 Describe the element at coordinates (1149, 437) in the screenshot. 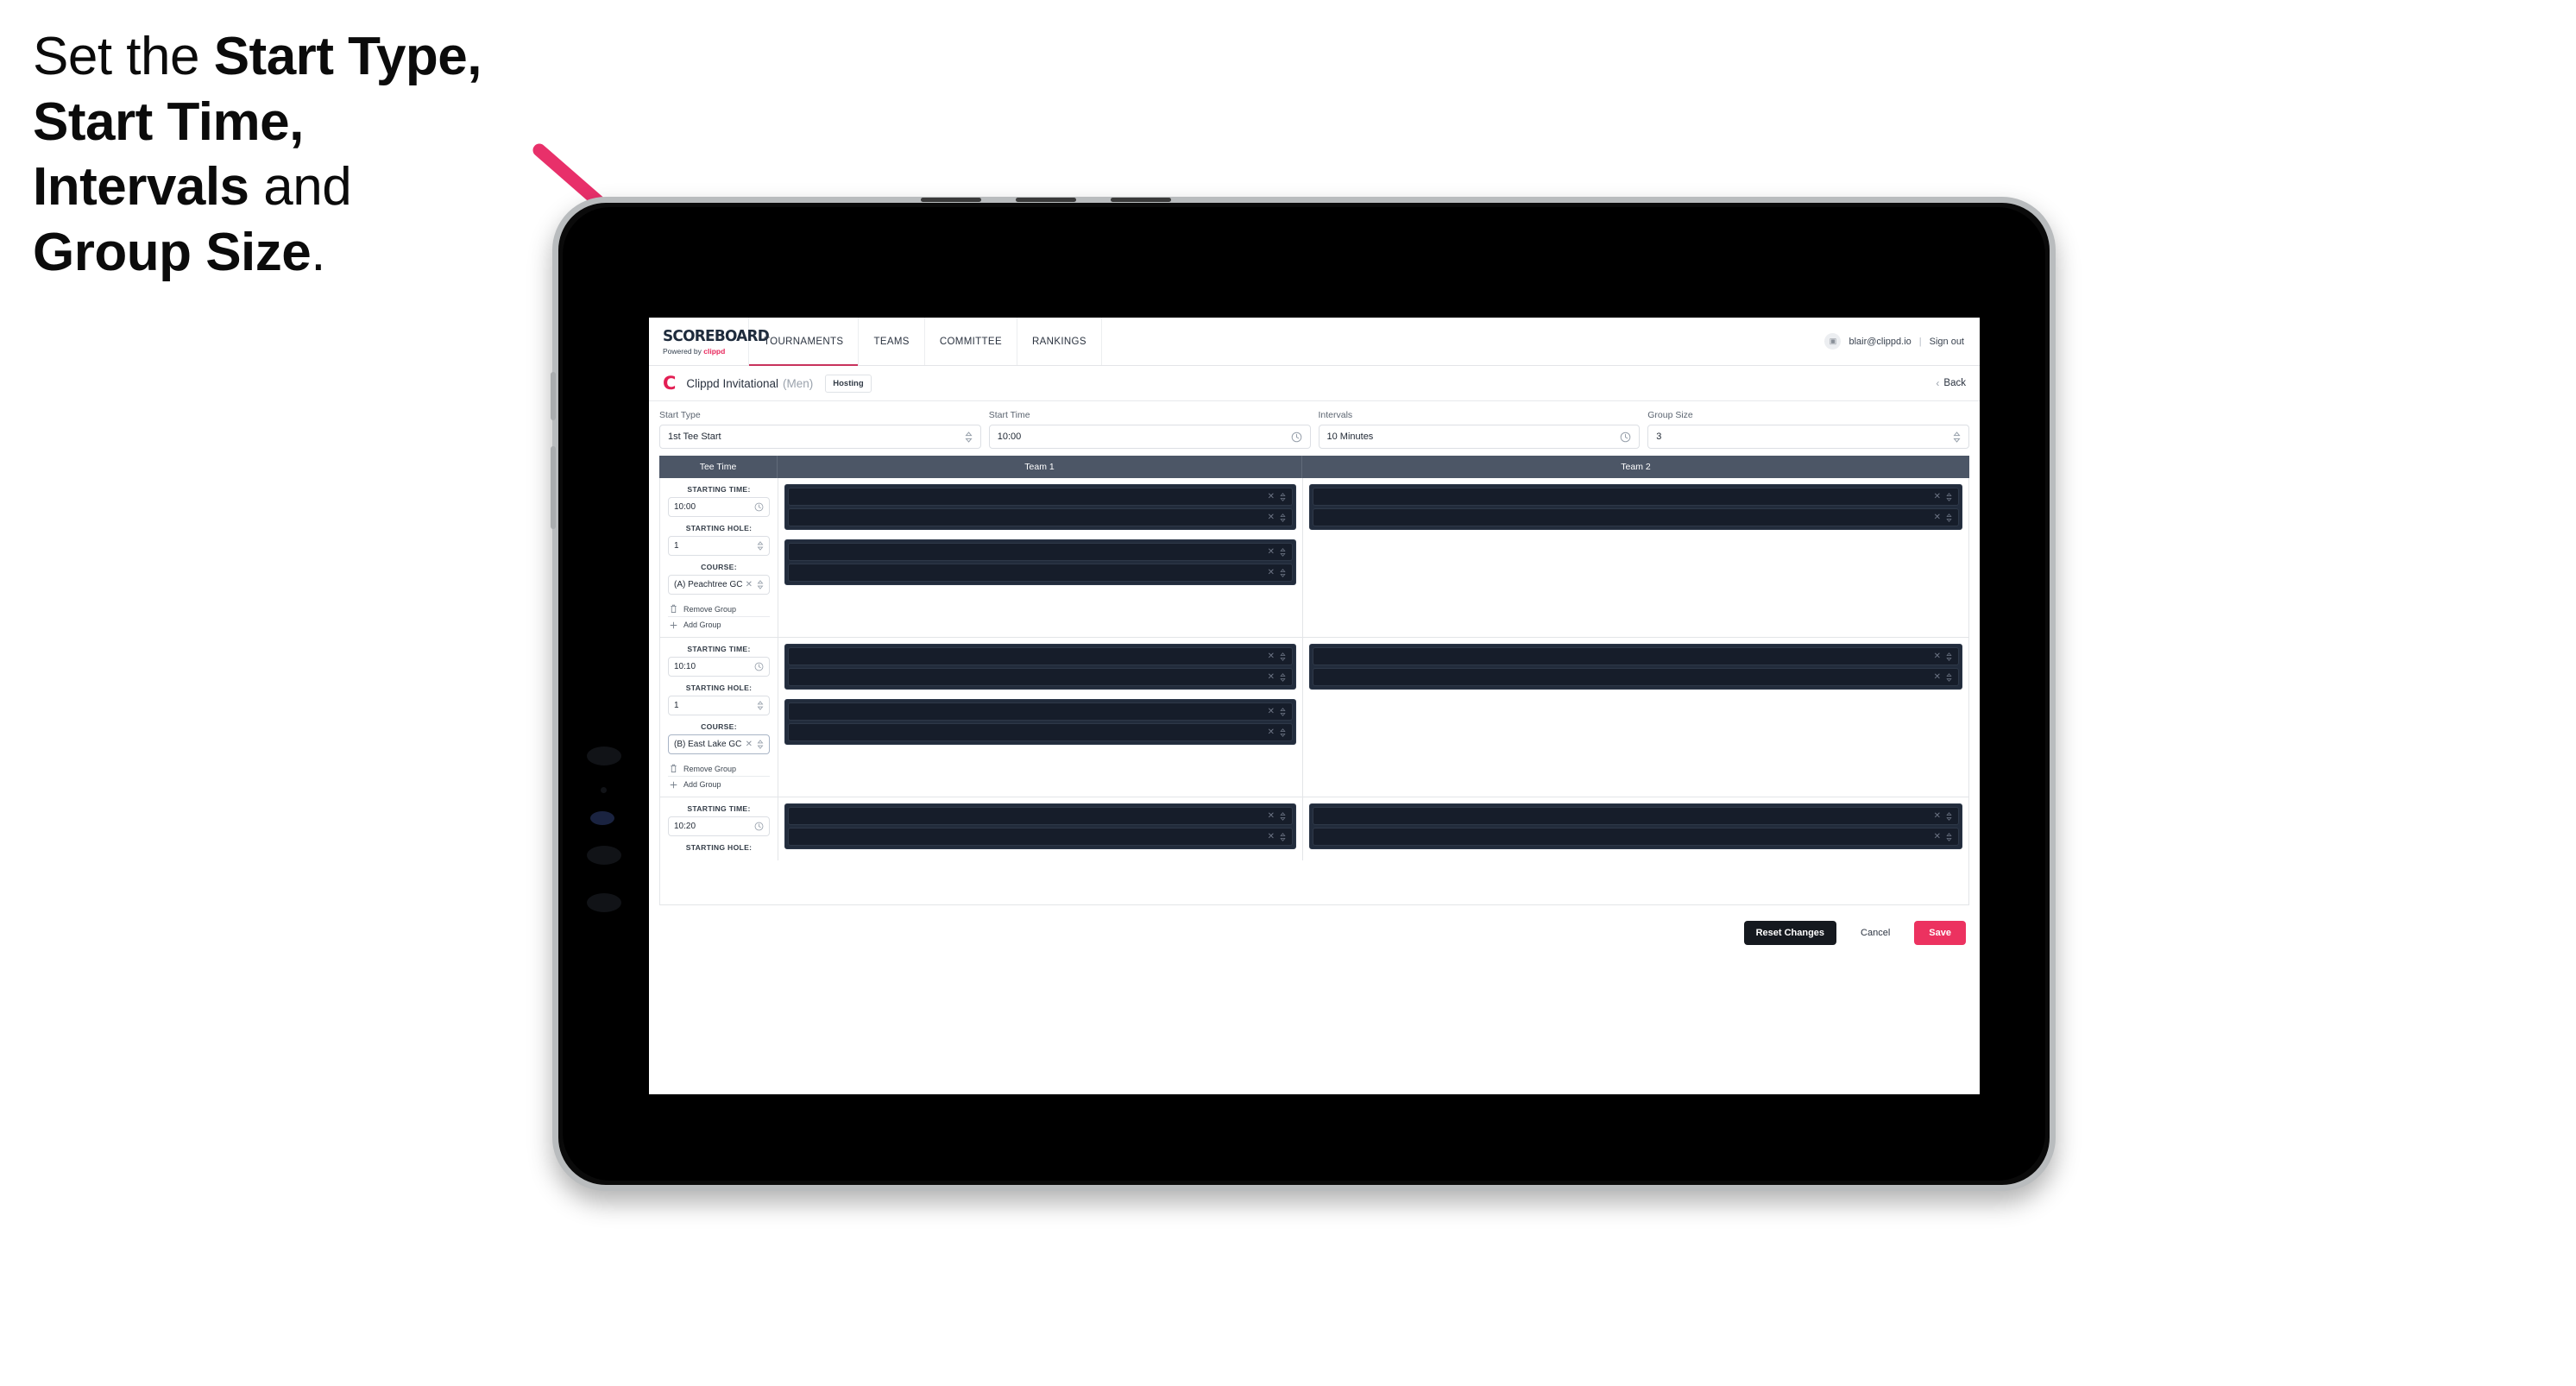

I see `start-time-input: 10:00` at that location.